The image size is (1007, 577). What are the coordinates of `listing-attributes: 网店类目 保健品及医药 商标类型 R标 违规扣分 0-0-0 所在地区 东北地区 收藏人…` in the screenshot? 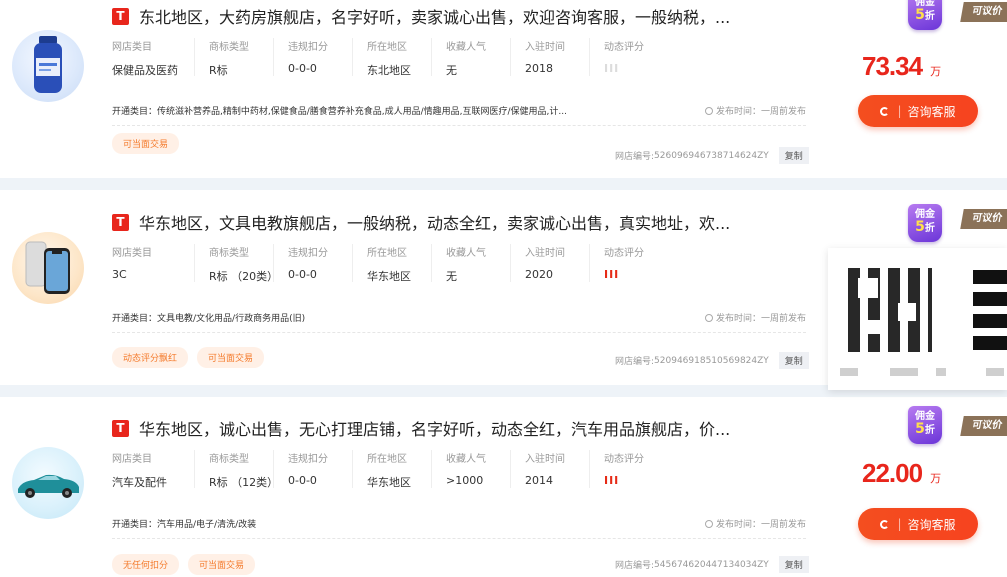 It's located at (385, 57).